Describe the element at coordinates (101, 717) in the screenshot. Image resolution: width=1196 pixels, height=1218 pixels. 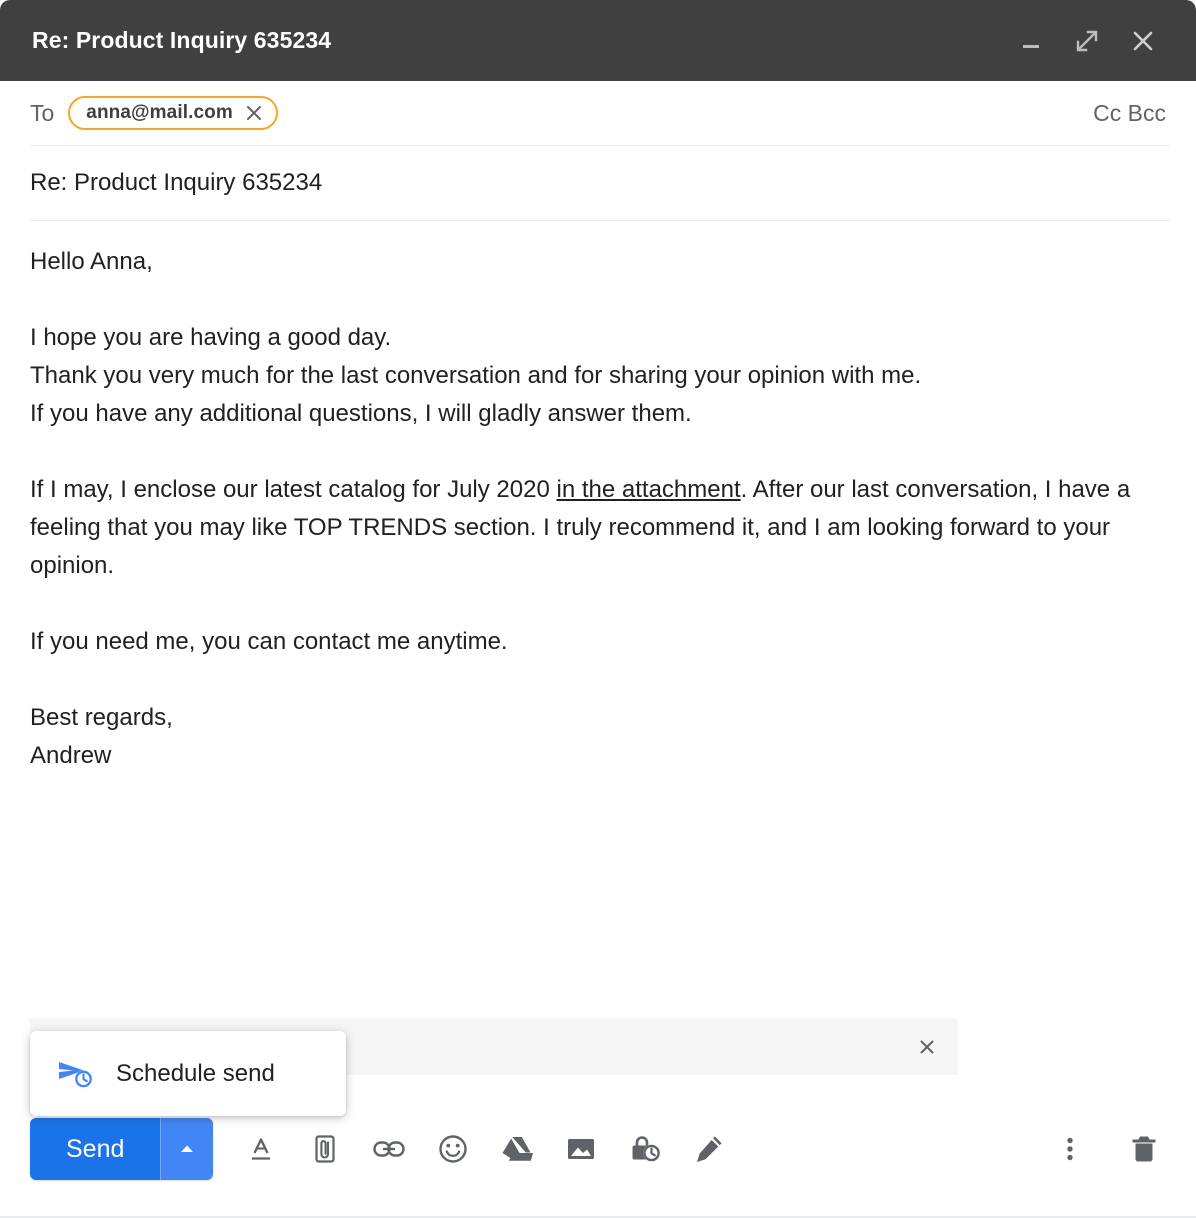
I see `body-signoff: Best regards,` at that location.